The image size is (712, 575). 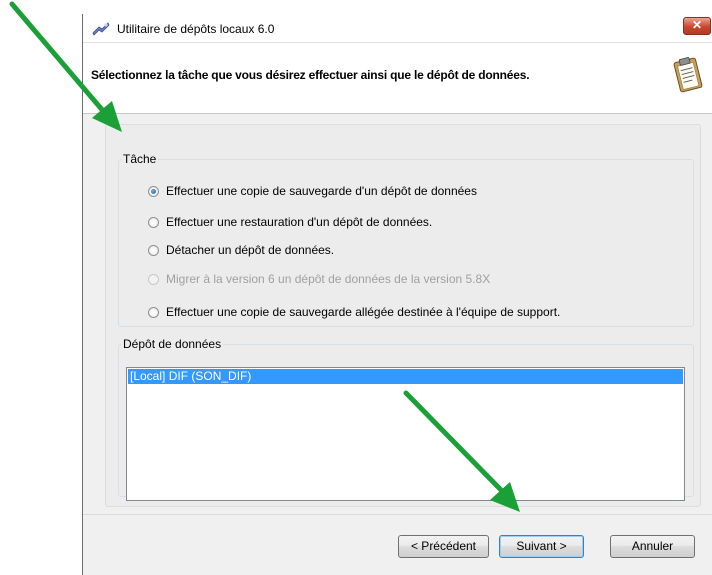 What do you see at coordinates (250, 250) in the screenshot?
I see `radio-detach-label: Détacher un dépôt de données.` at bounding box center [250, 250].